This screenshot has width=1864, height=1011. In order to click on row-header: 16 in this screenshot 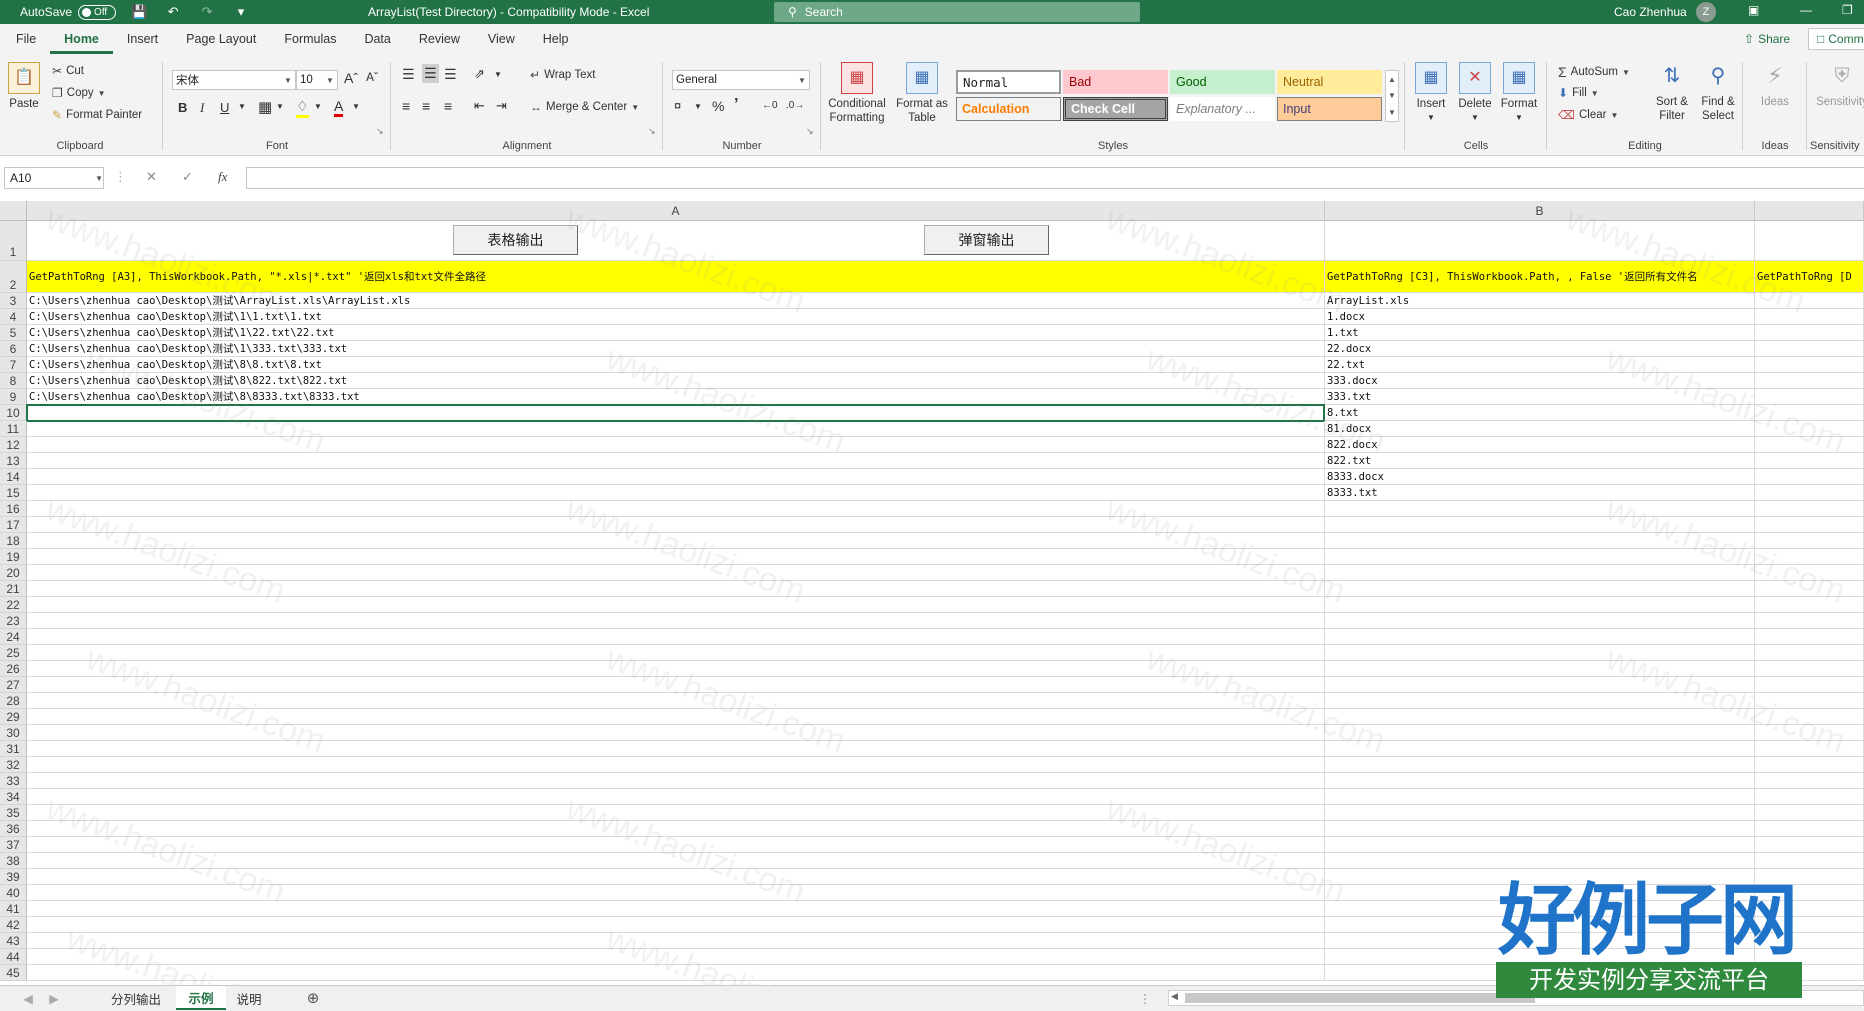, I will do `click(13, 509)`.